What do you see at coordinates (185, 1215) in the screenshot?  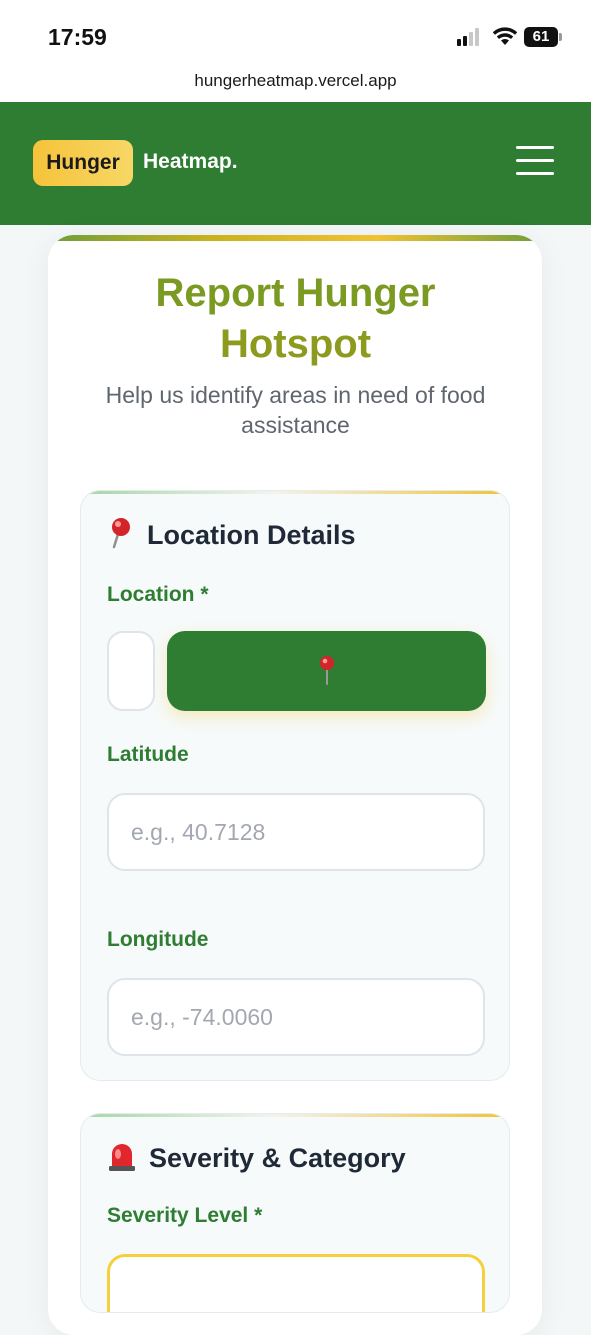 I see `severity-level-label: Severity Level *` at bounding box center [185, 1215].